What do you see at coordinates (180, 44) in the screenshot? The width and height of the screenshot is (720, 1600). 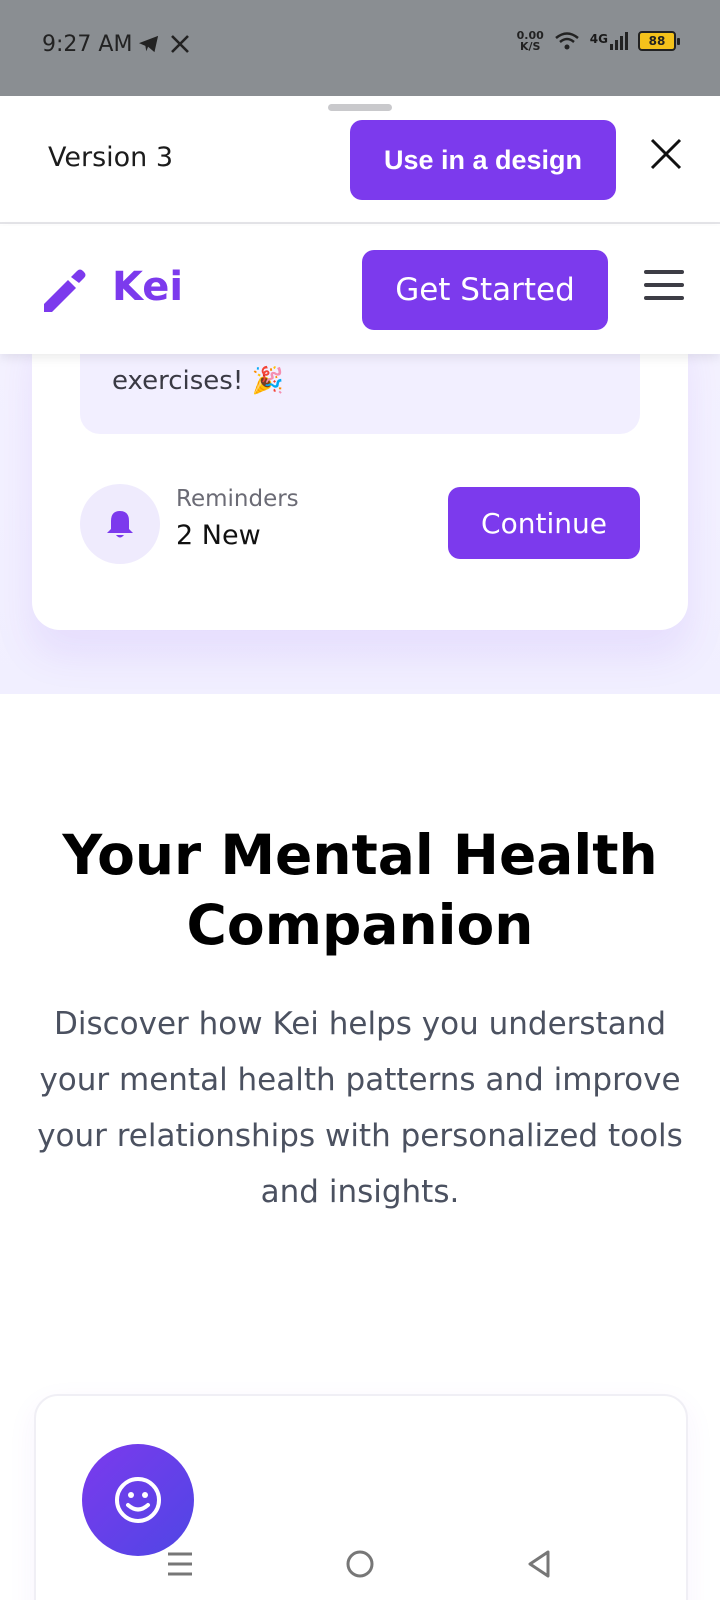 I see `x-icon` at bounding box center [180, 44].